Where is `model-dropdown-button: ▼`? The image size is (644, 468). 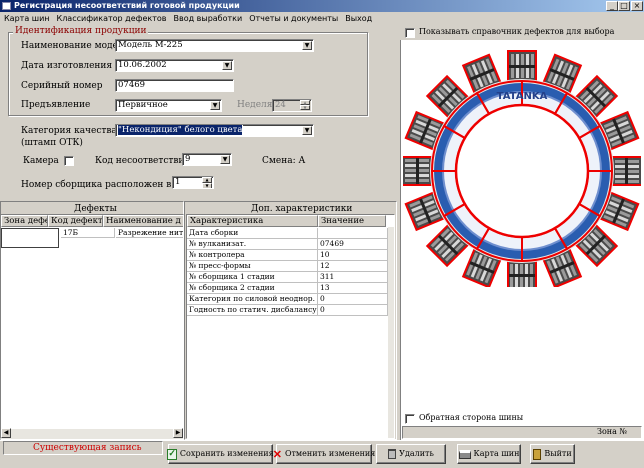
model-dropdown-button: ▼ is located at coordinates (307, 45).